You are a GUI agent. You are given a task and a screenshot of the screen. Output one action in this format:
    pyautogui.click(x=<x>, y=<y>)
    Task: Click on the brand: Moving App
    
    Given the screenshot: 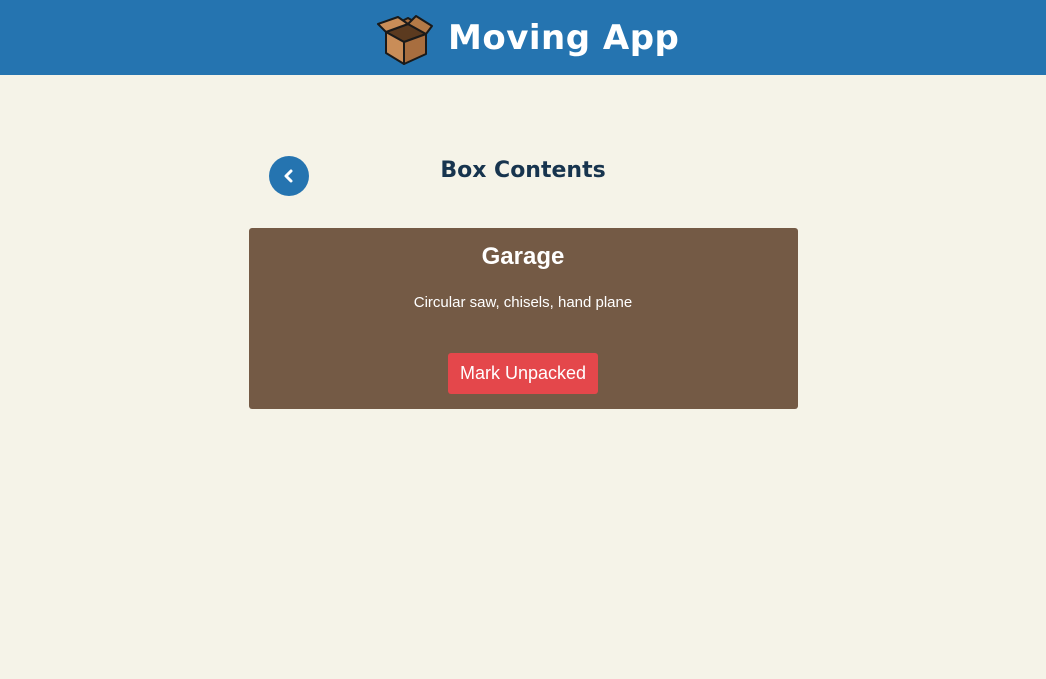 What is the action you would take?
    pyautogui.click(x=526, y=38)
    